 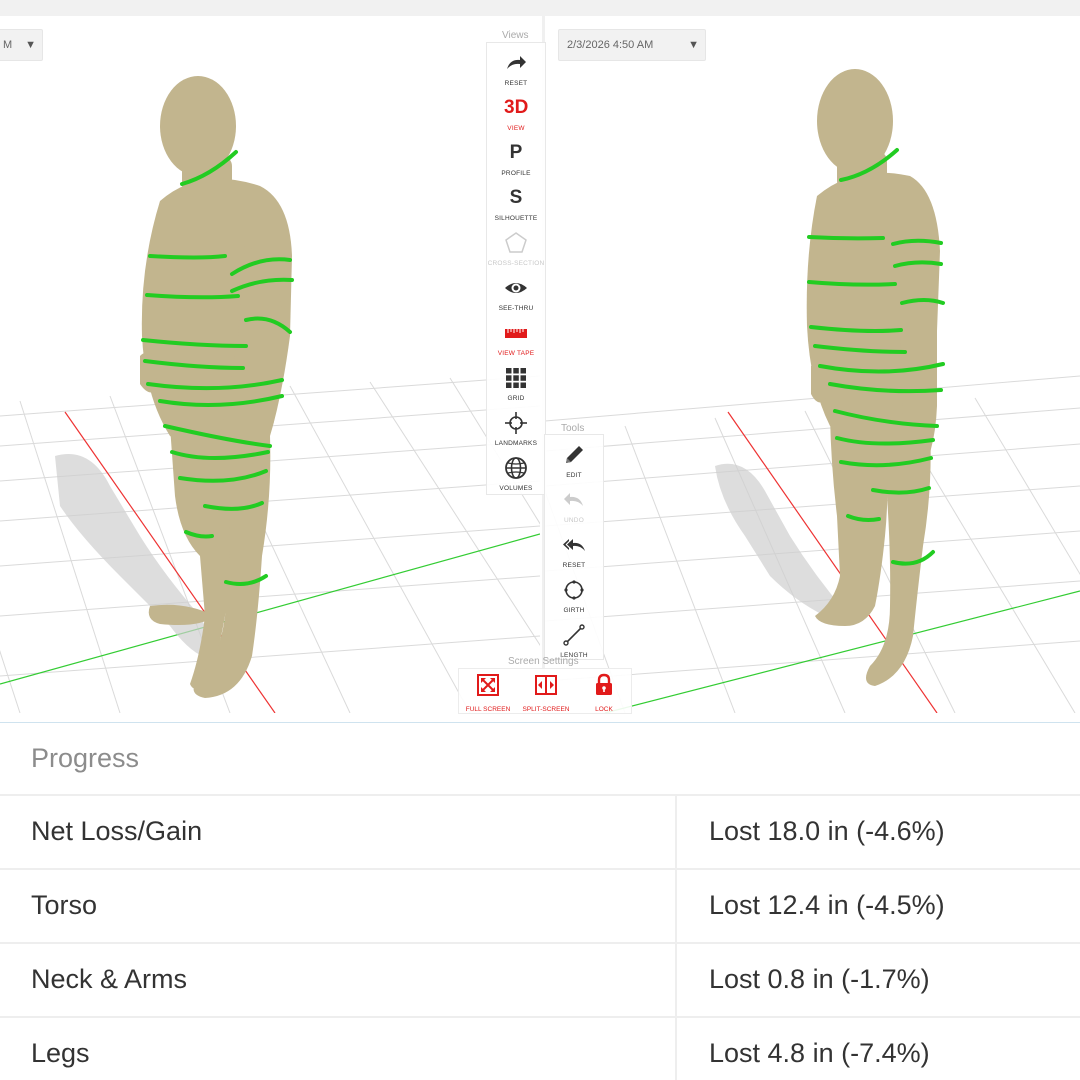 I want to click on 3d-view-icon: 3D, so click(x=516, y=107).